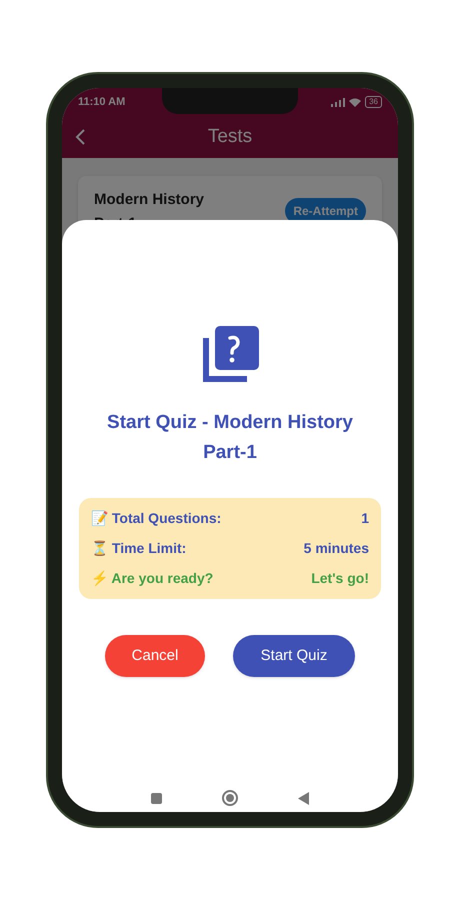  What do you see at coordinates (155, 656) in the screenshot?
I see `cancel-button: Cancel` at bounding box center [155, 656].